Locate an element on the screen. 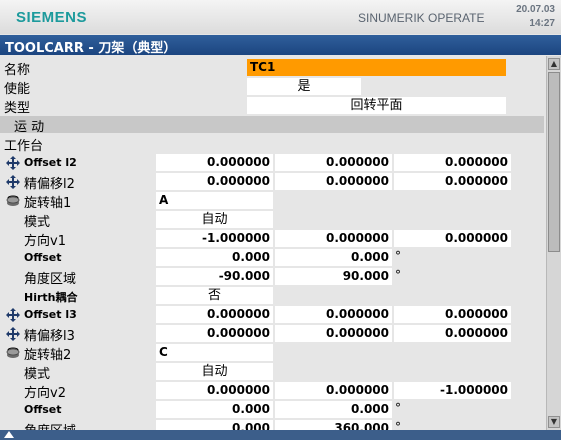  range-2-row: 角度区域 0.000 360.000 ° is located at coordinates (273, 424).